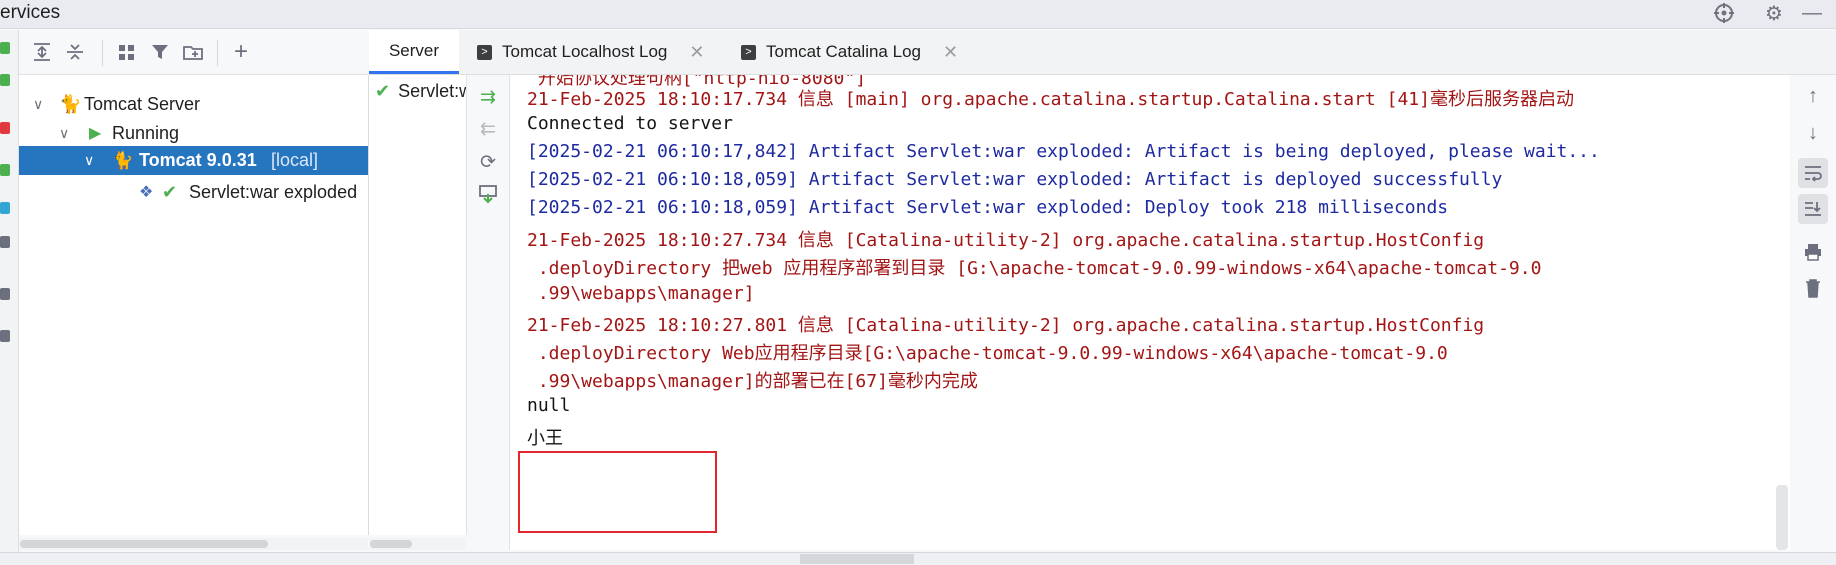 This screenshot has height=565, width=1836. Describe the element at coordinates (5, 80) in the screenshot. I see `run-icon` at that location.